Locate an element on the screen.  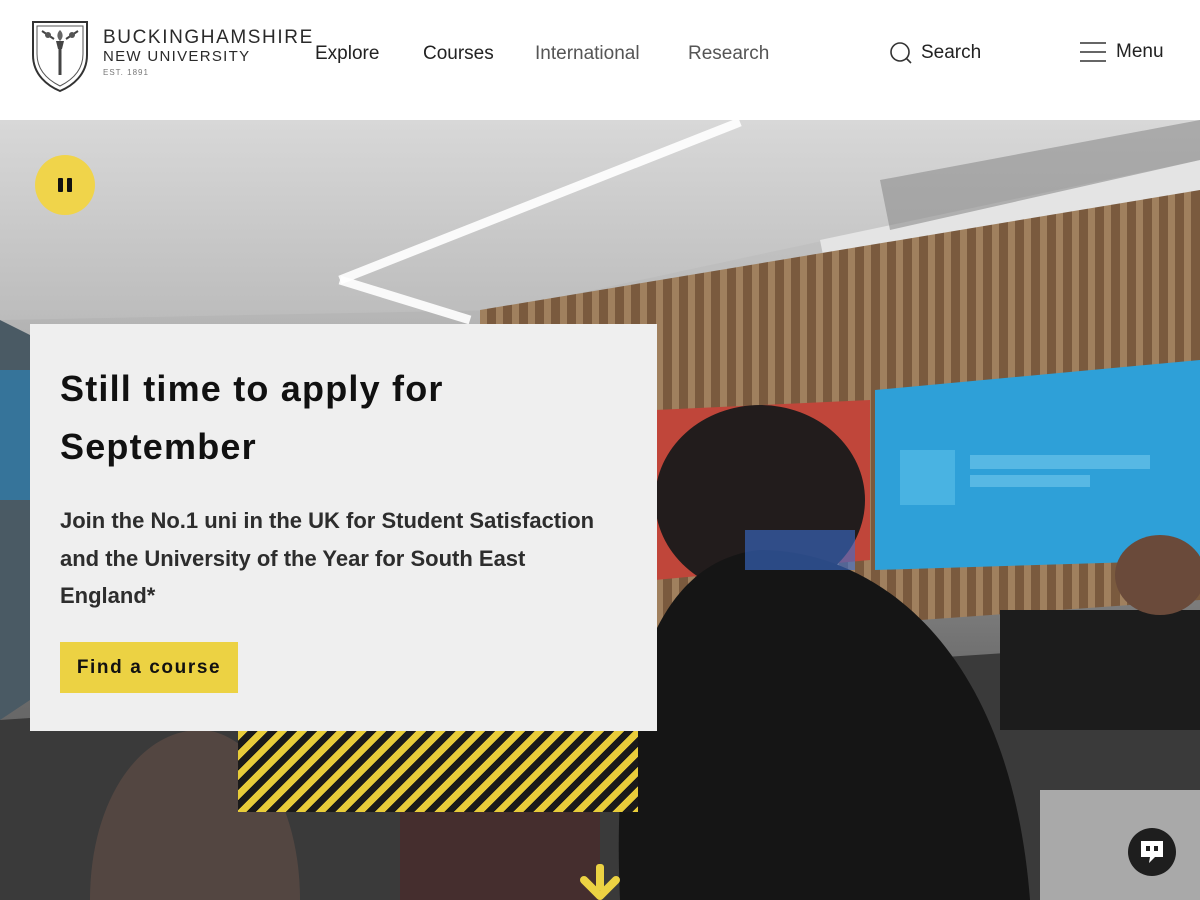
chat-icon is located at coordinates (1152, 852).